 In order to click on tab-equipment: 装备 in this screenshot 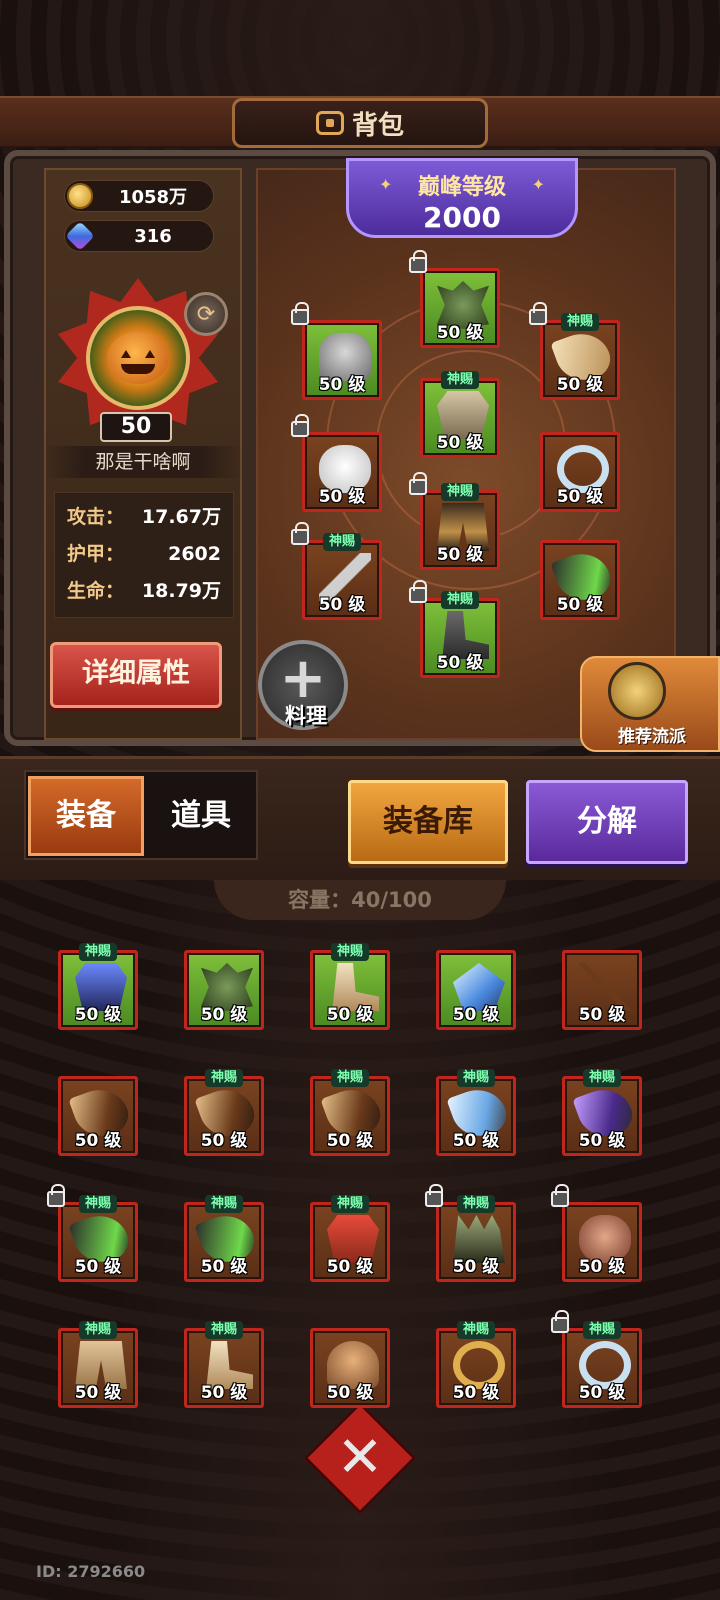, I will do `click(86, 816)`.